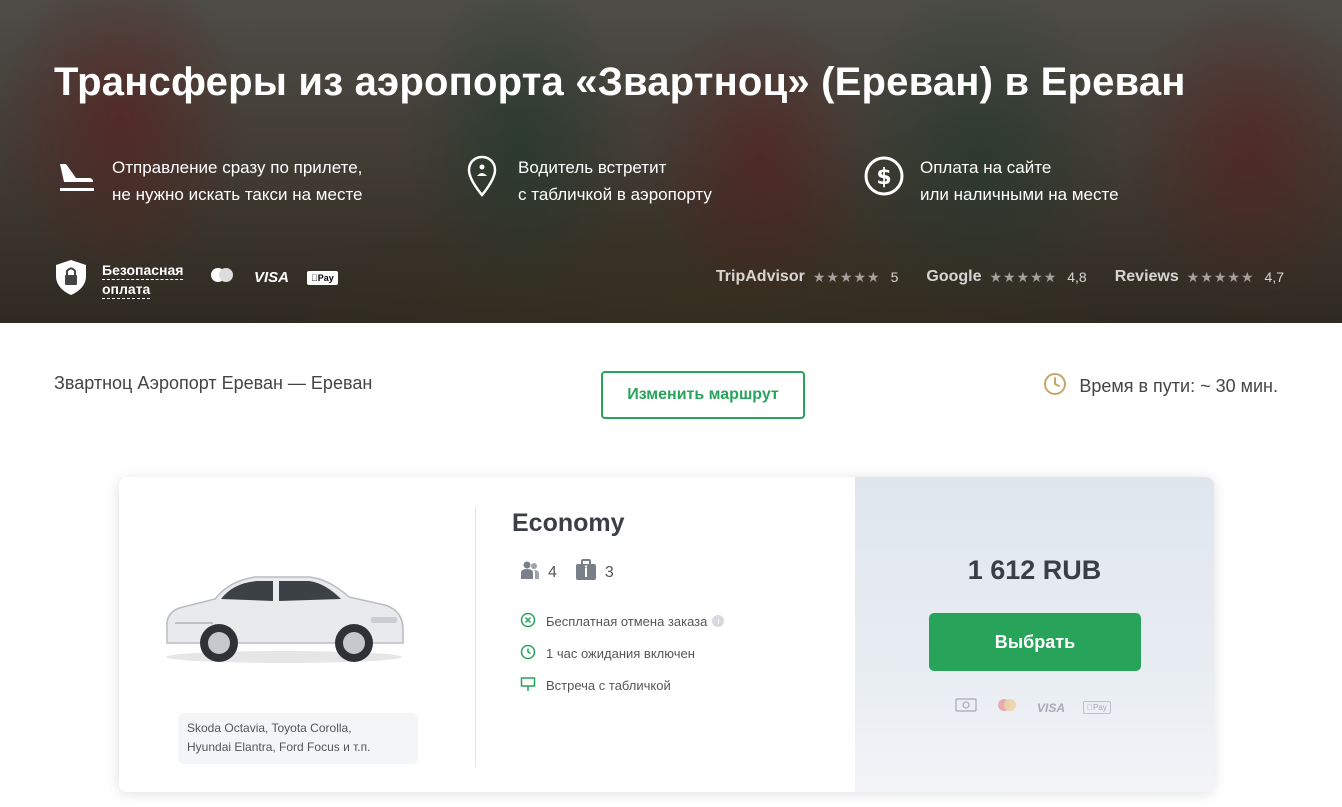 The height and width of the screenshot is (807, 1342). I want to click on perk-text: Встреча с табличкой, so click(608, 685).